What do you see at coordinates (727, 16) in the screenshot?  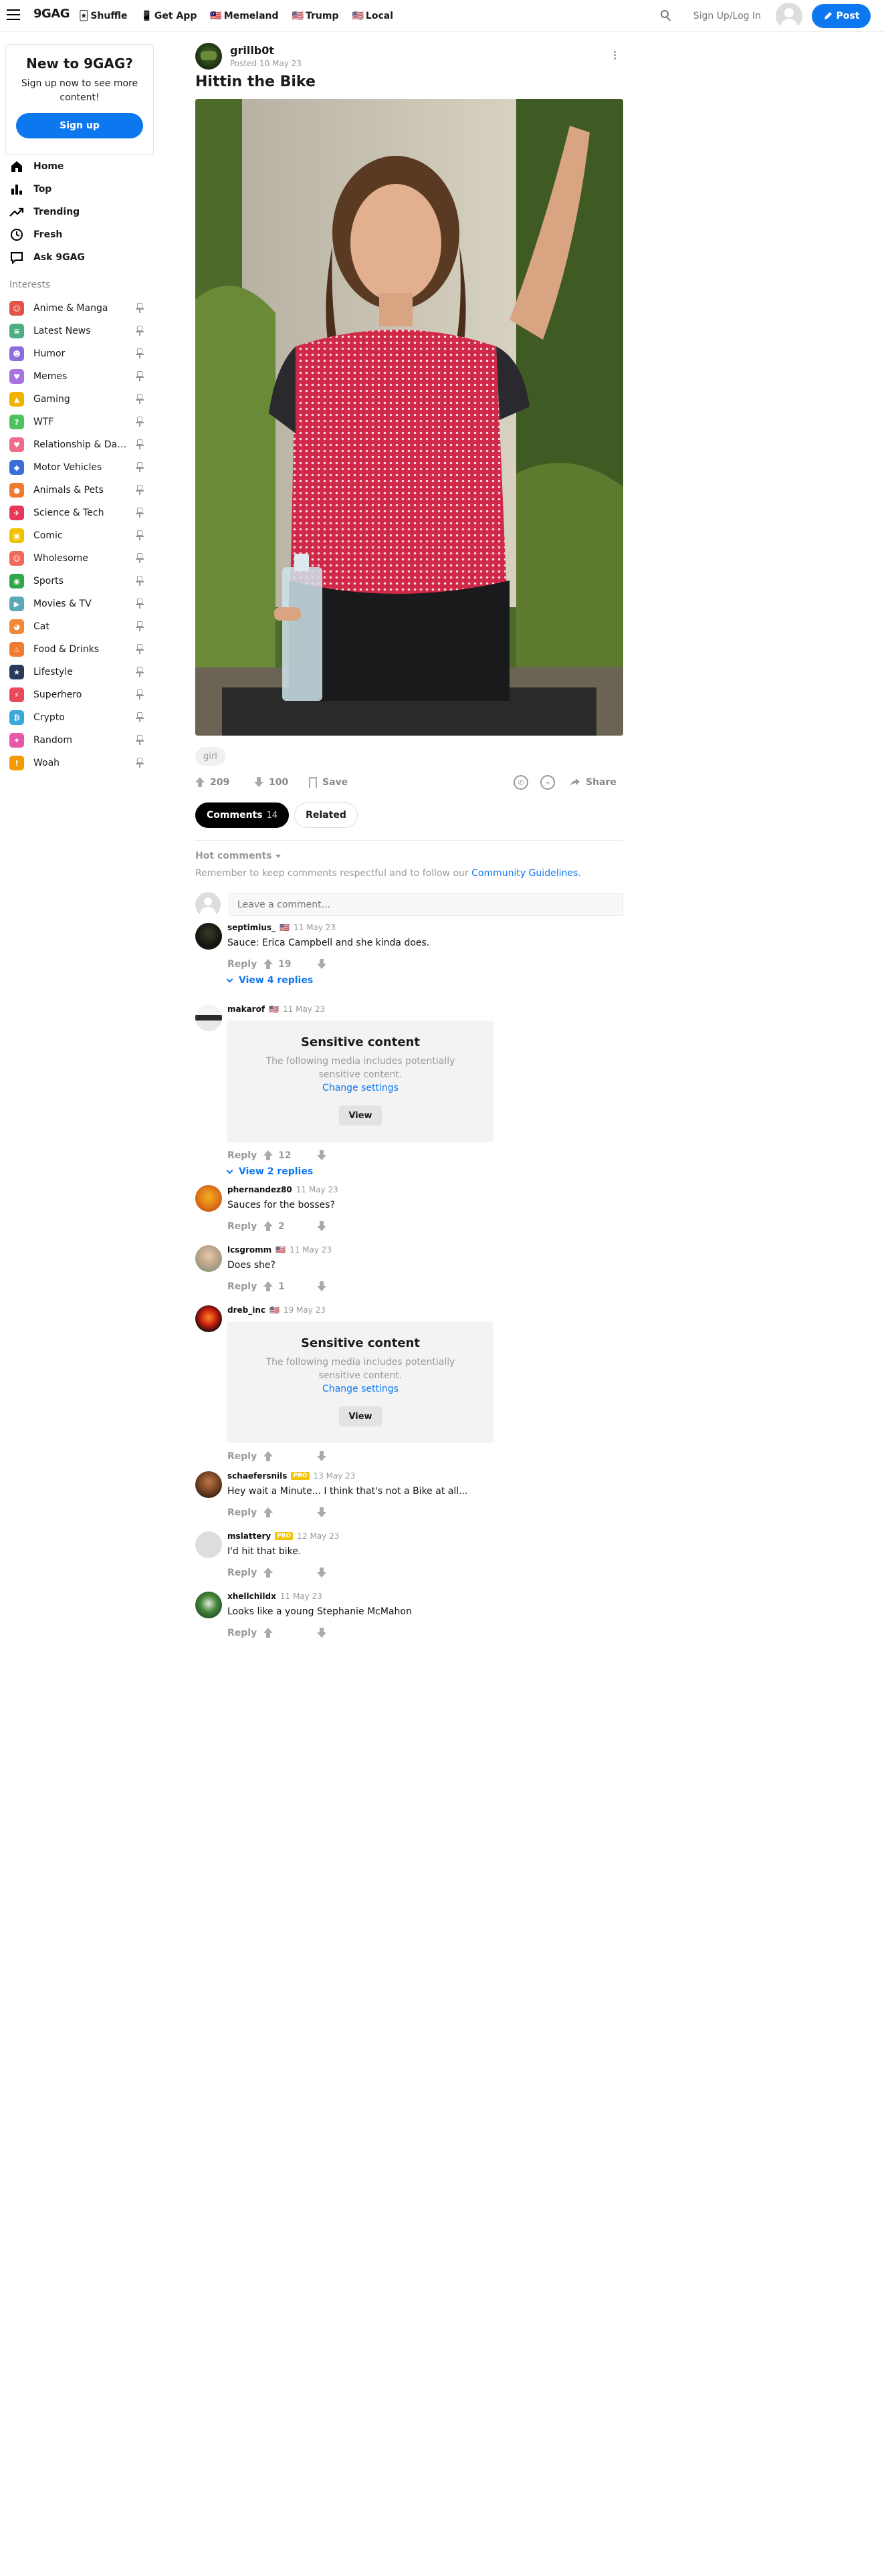 I see `signup-login-link: Sign Up/Log In` at bounding box center [727, 16].